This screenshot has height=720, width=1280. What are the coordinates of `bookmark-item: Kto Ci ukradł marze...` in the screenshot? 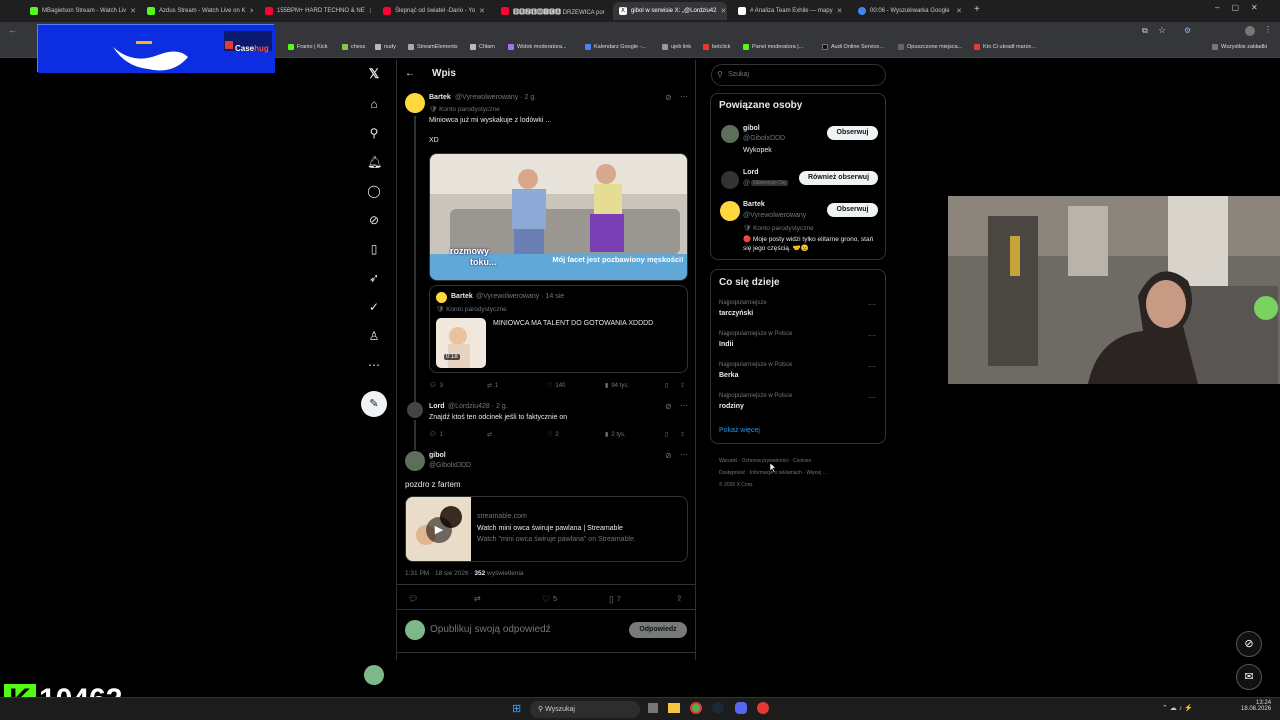 It's located at (1005, 47).